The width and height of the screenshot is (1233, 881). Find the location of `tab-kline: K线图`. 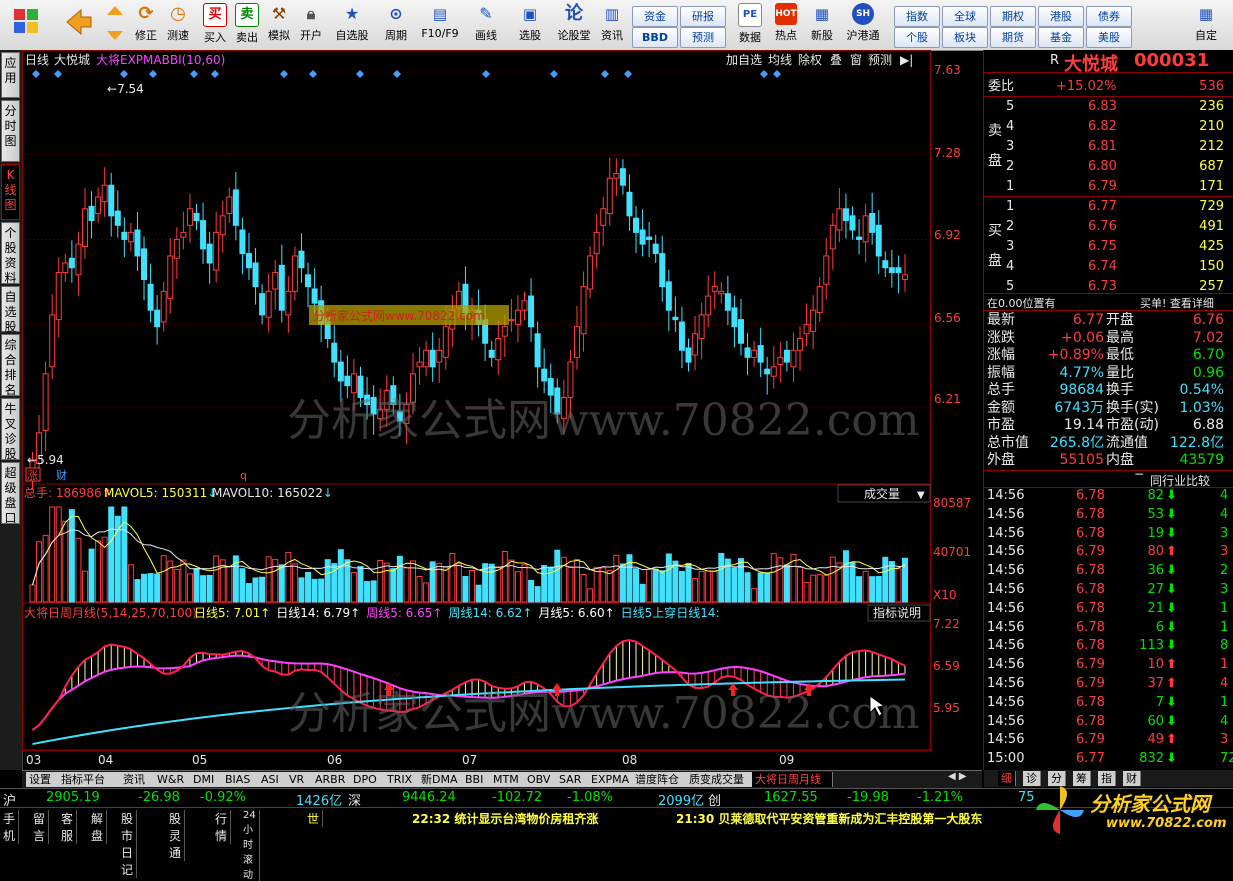

tab-kline: K线图 is located at coordinates (10, 192).